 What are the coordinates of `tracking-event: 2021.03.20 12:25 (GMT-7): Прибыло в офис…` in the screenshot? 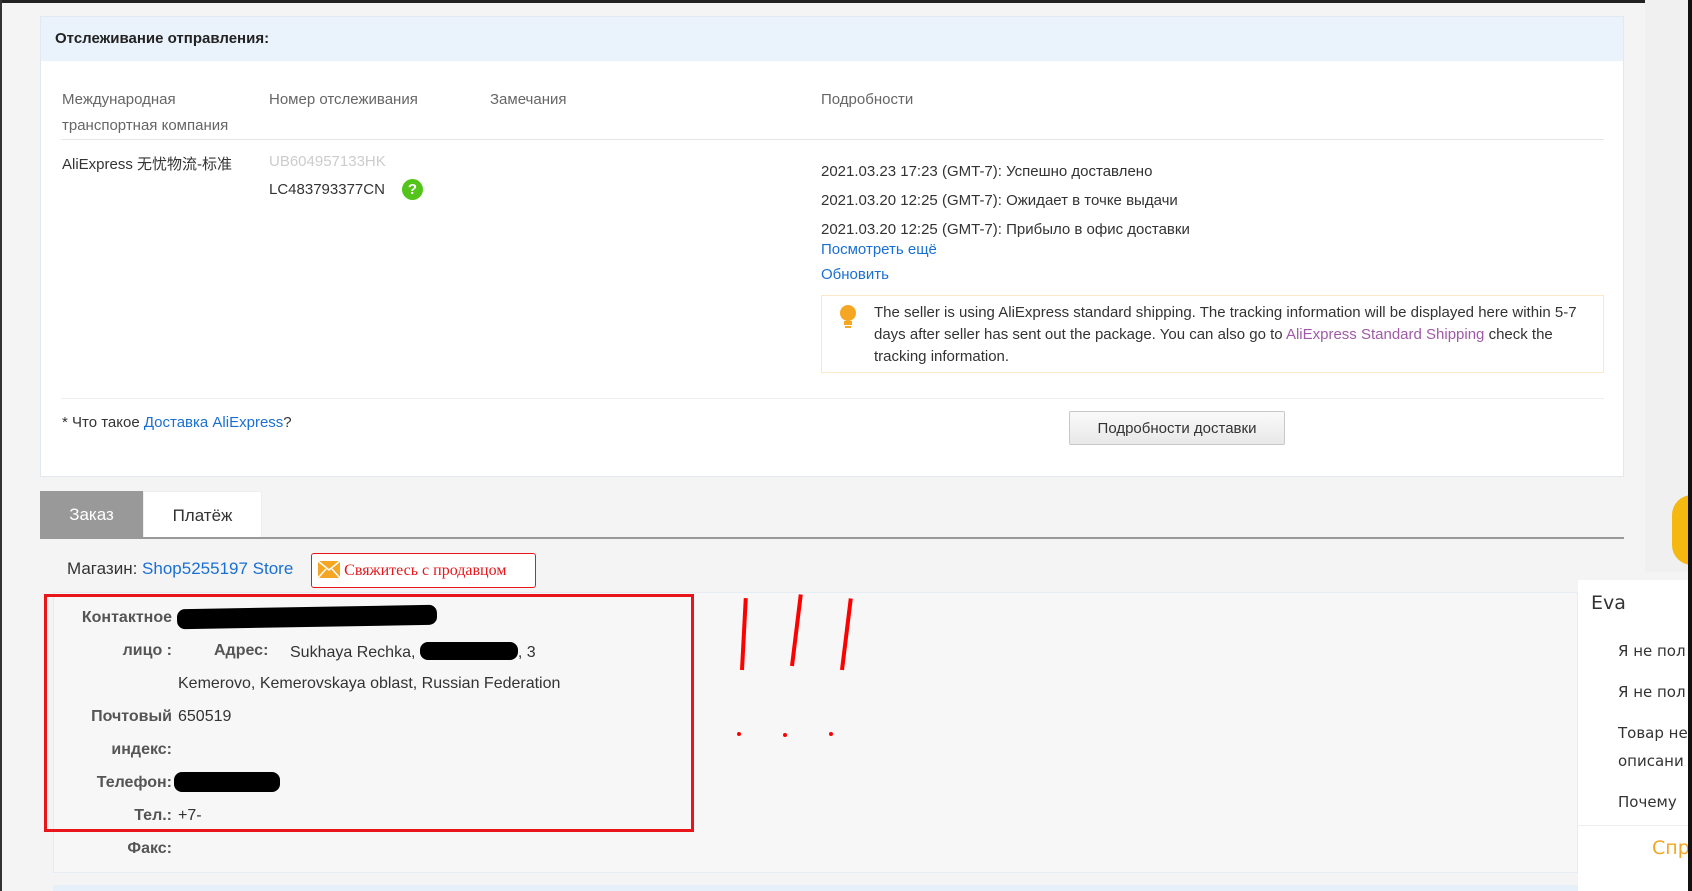 It's located at (1005, 229).